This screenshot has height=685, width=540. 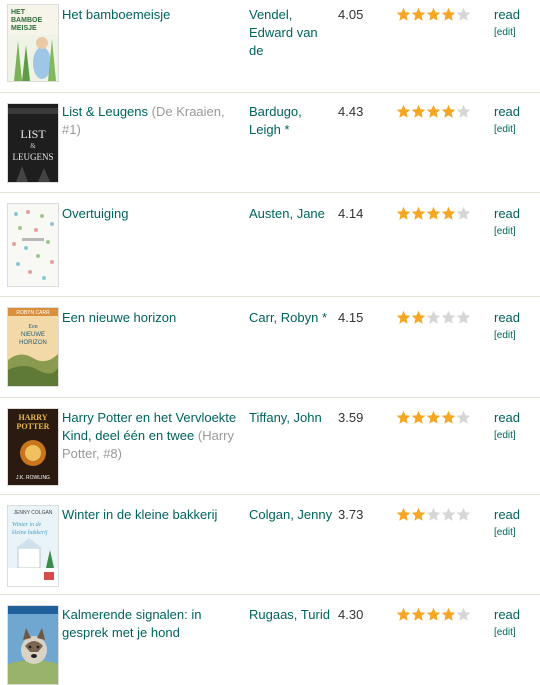 I want to click on book-author: Austen, Jane, so click(x=292, y=214).